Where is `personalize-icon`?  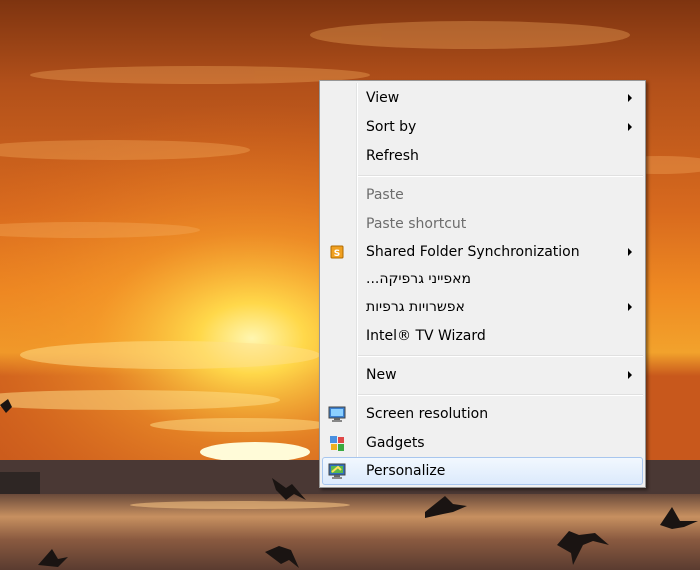 personalize-icon is located at coordinates (337, 471).